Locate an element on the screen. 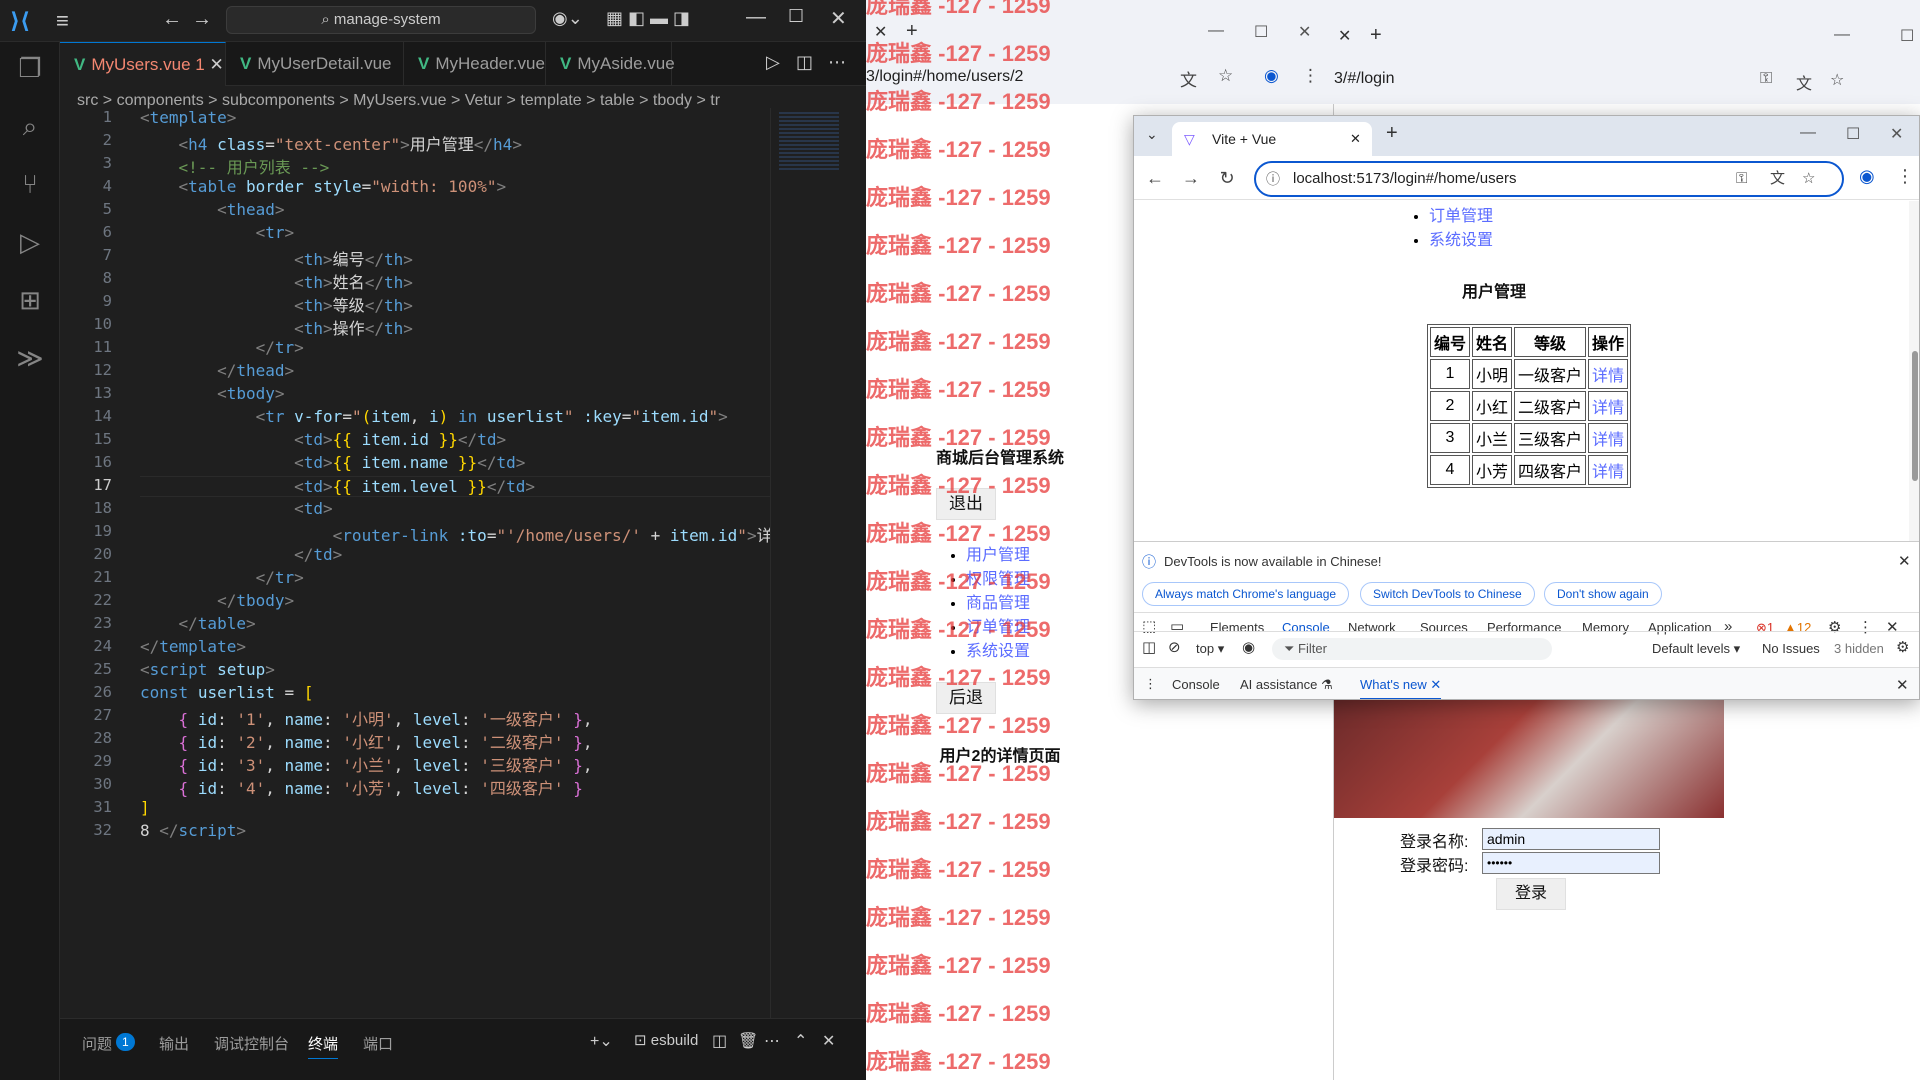 This screenshot has height=1080, width=1920. dont-show-button: Don't show again is located at coordinates (1603, 594).